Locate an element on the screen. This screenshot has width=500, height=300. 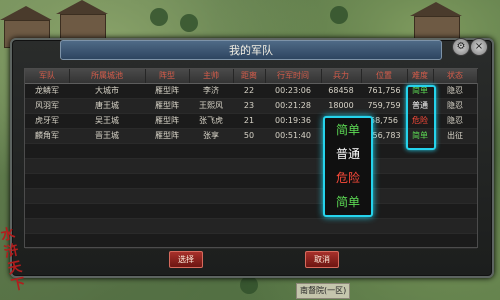
army-city: 唐王城 is located at coordinates (107, 105).